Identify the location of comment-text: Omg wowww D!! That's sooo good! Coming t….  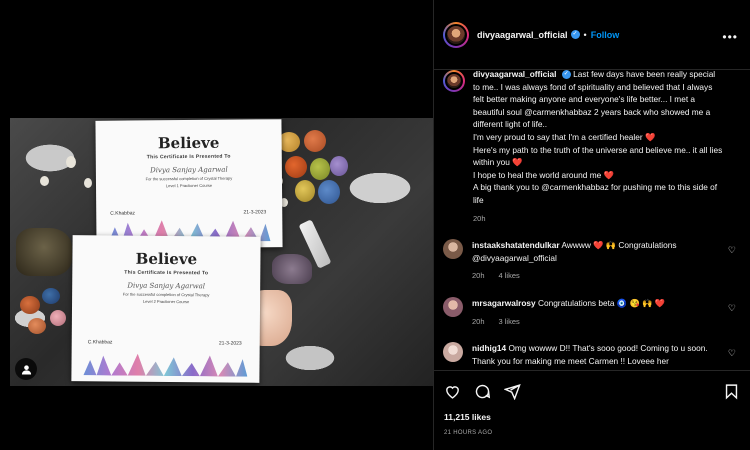
(590, 354).